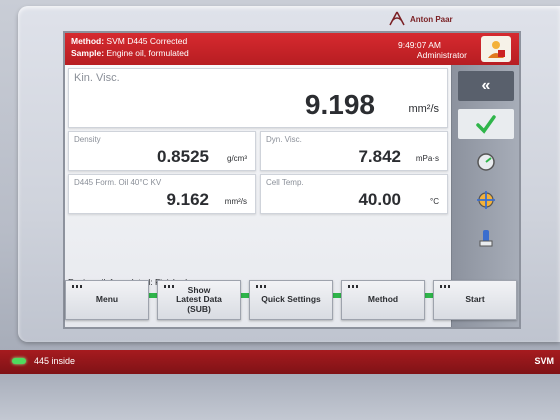  Describe the element at coordinates (496, 49) in the screenshot. I see `user-icon` at that location.